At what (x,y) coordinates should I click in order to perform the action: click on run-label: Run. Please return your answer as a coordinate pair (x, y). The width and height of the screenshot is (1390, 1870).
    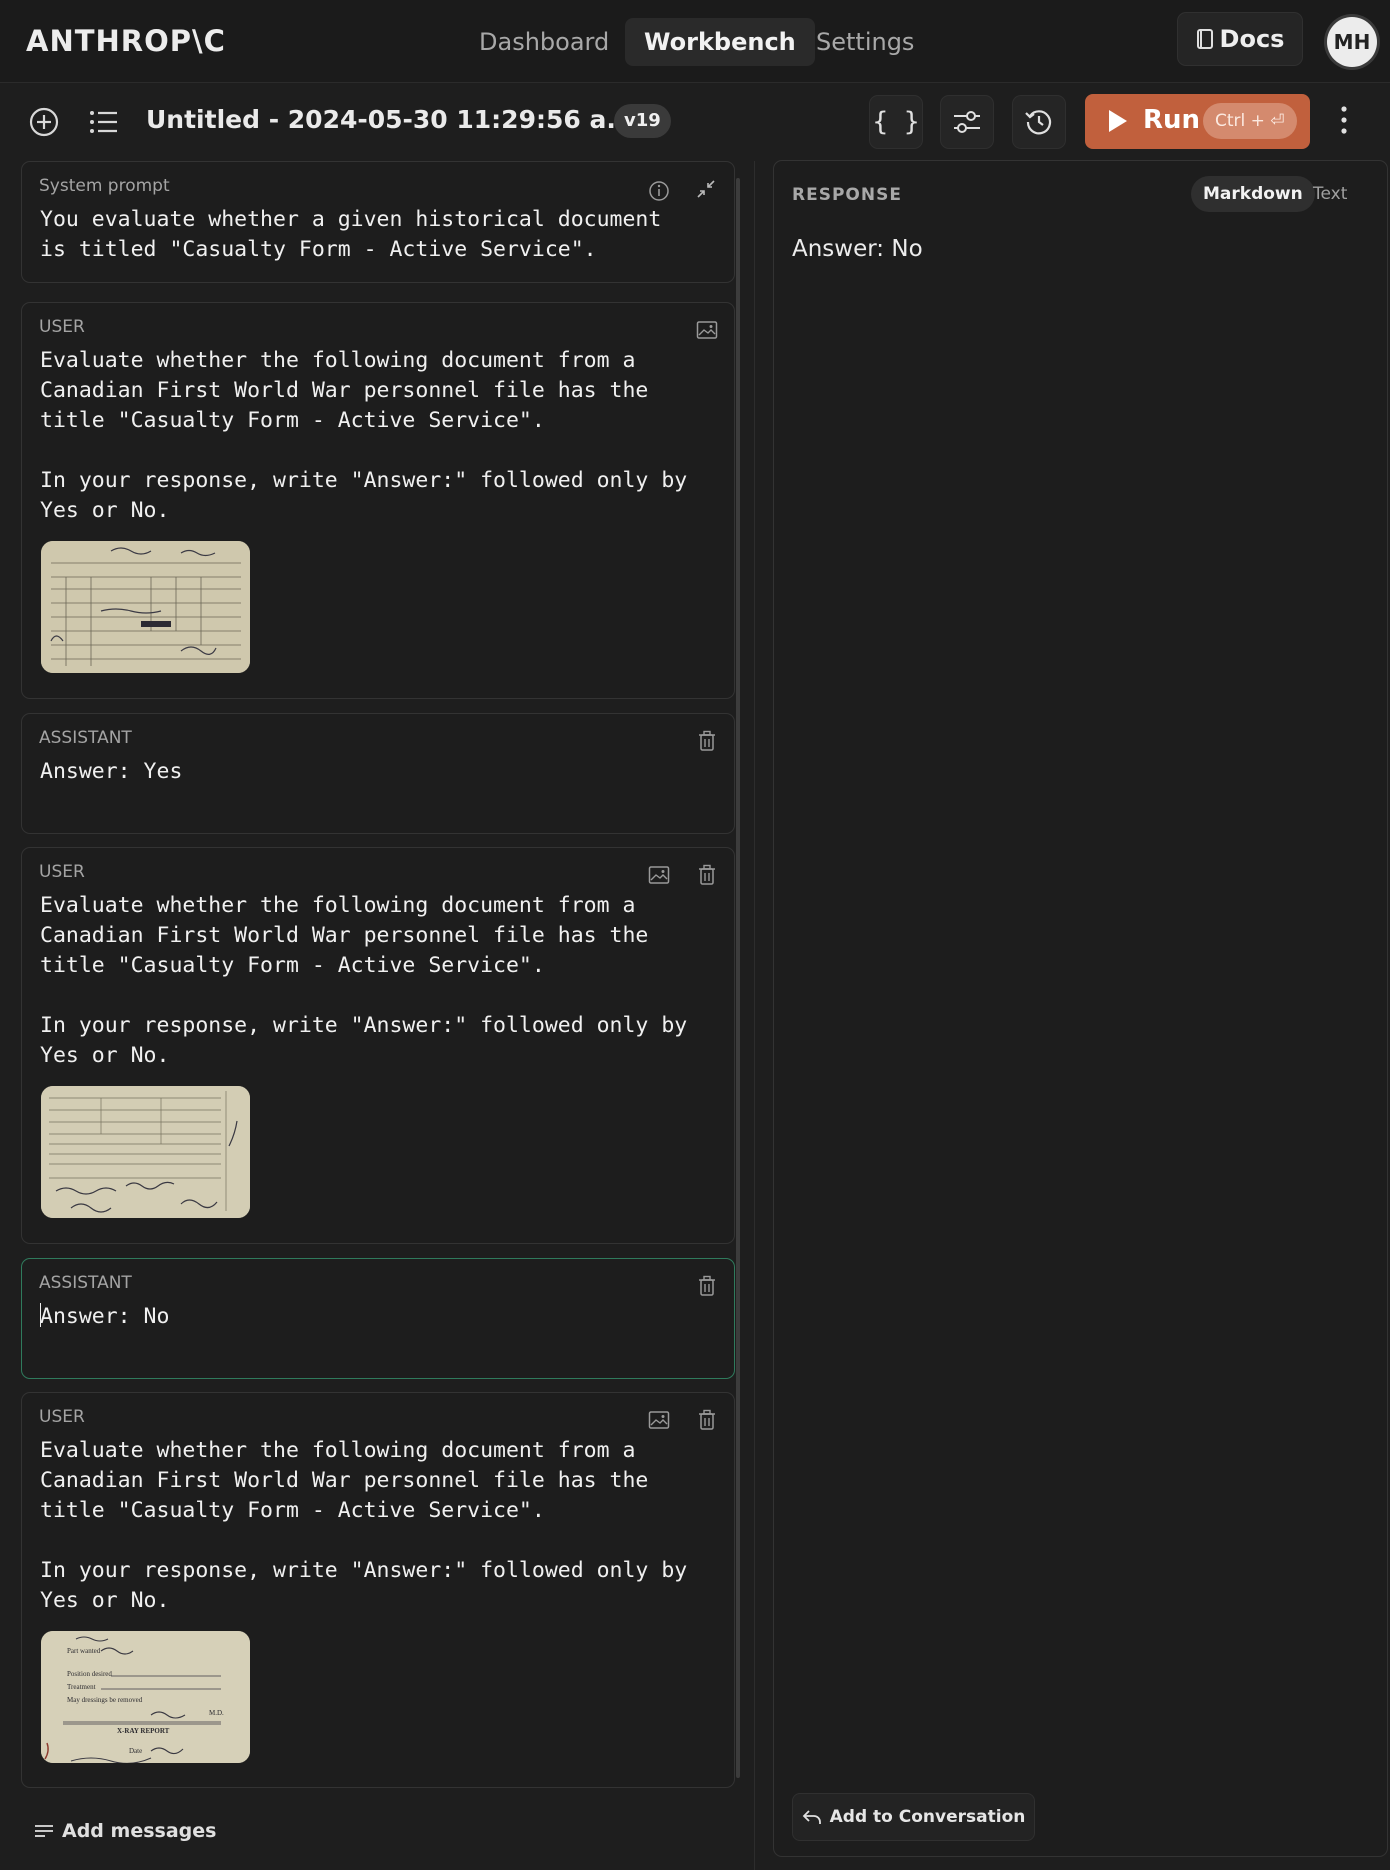
    Looking at the image, I should click on (1172, 120).